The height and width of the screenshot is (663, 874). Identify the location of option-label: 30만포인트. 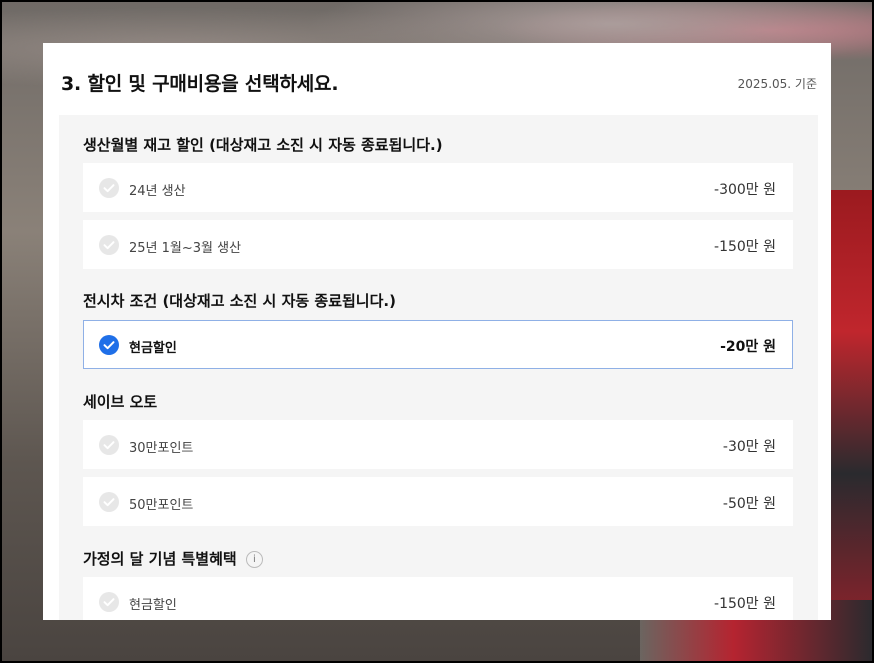
(161, 448).